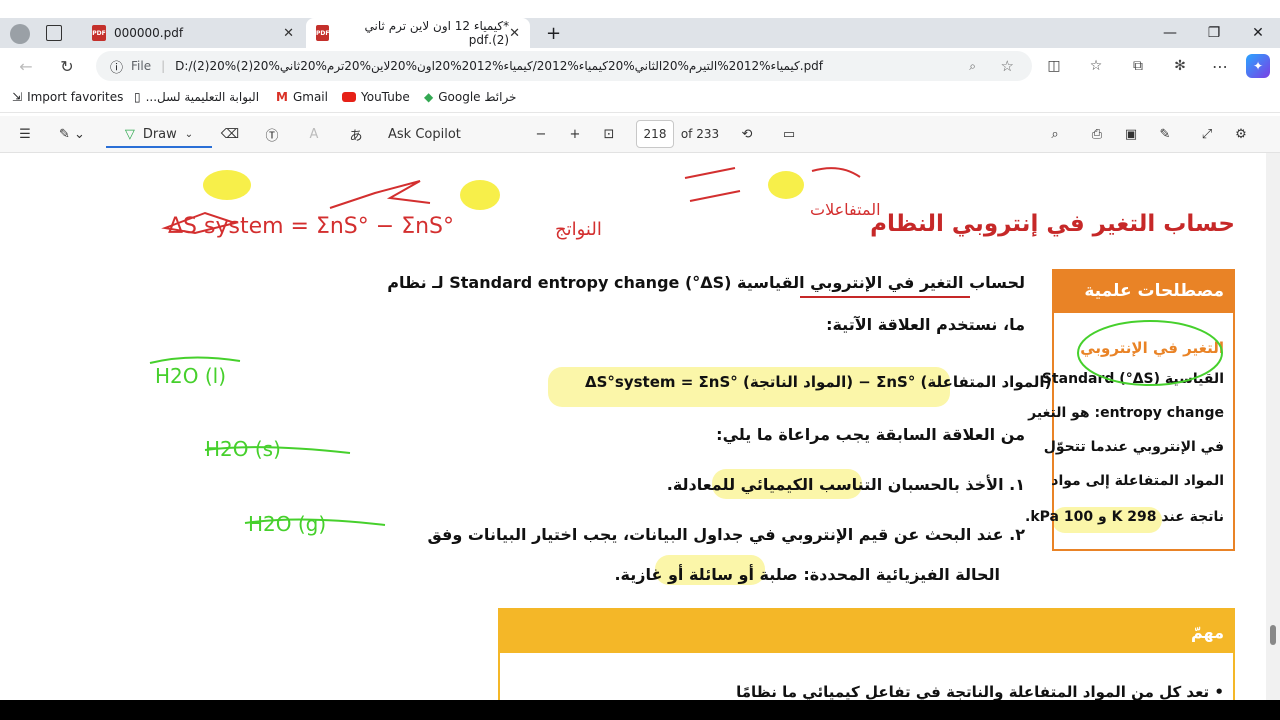  What do you see at coordinates (428, 134) in the screenshot?
I see `ask-copilot-button: Ask Copilot` at bounding box center [428, 134].